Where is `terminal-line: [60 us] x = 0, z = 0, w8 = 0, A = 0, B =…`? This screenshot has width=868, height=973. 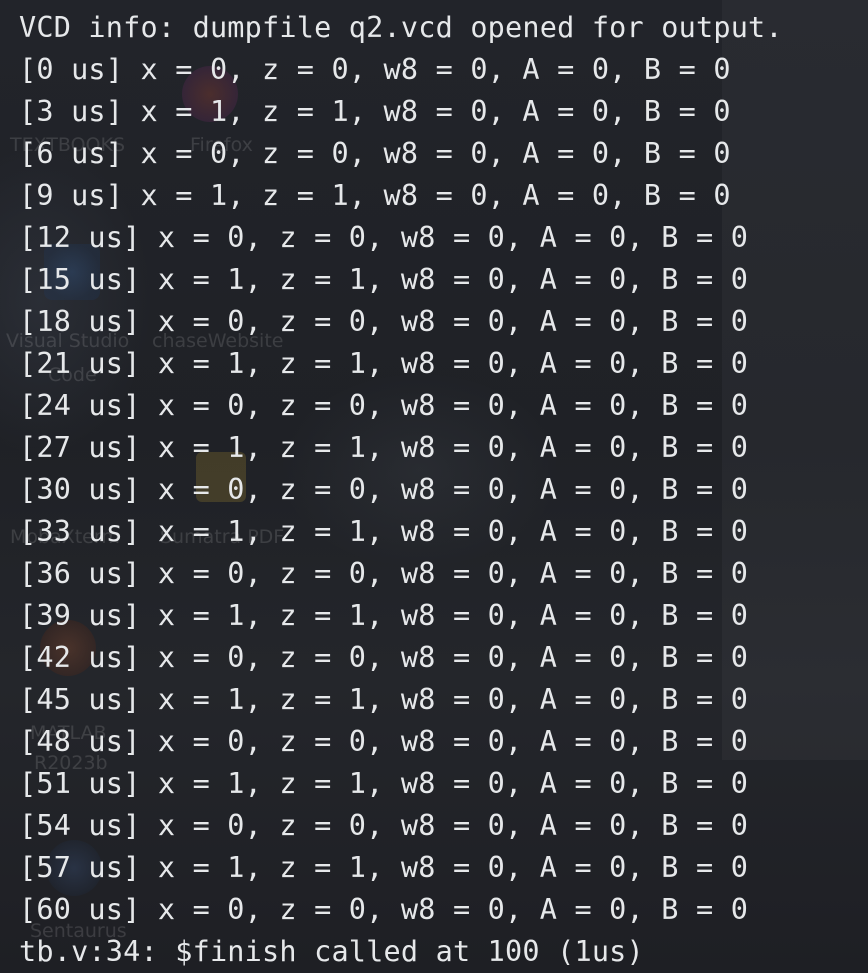
terminal-line: [60 us] x = 0, z = 0, w8 = 0, A = 0, B =… is located at coordinates (384, 909).